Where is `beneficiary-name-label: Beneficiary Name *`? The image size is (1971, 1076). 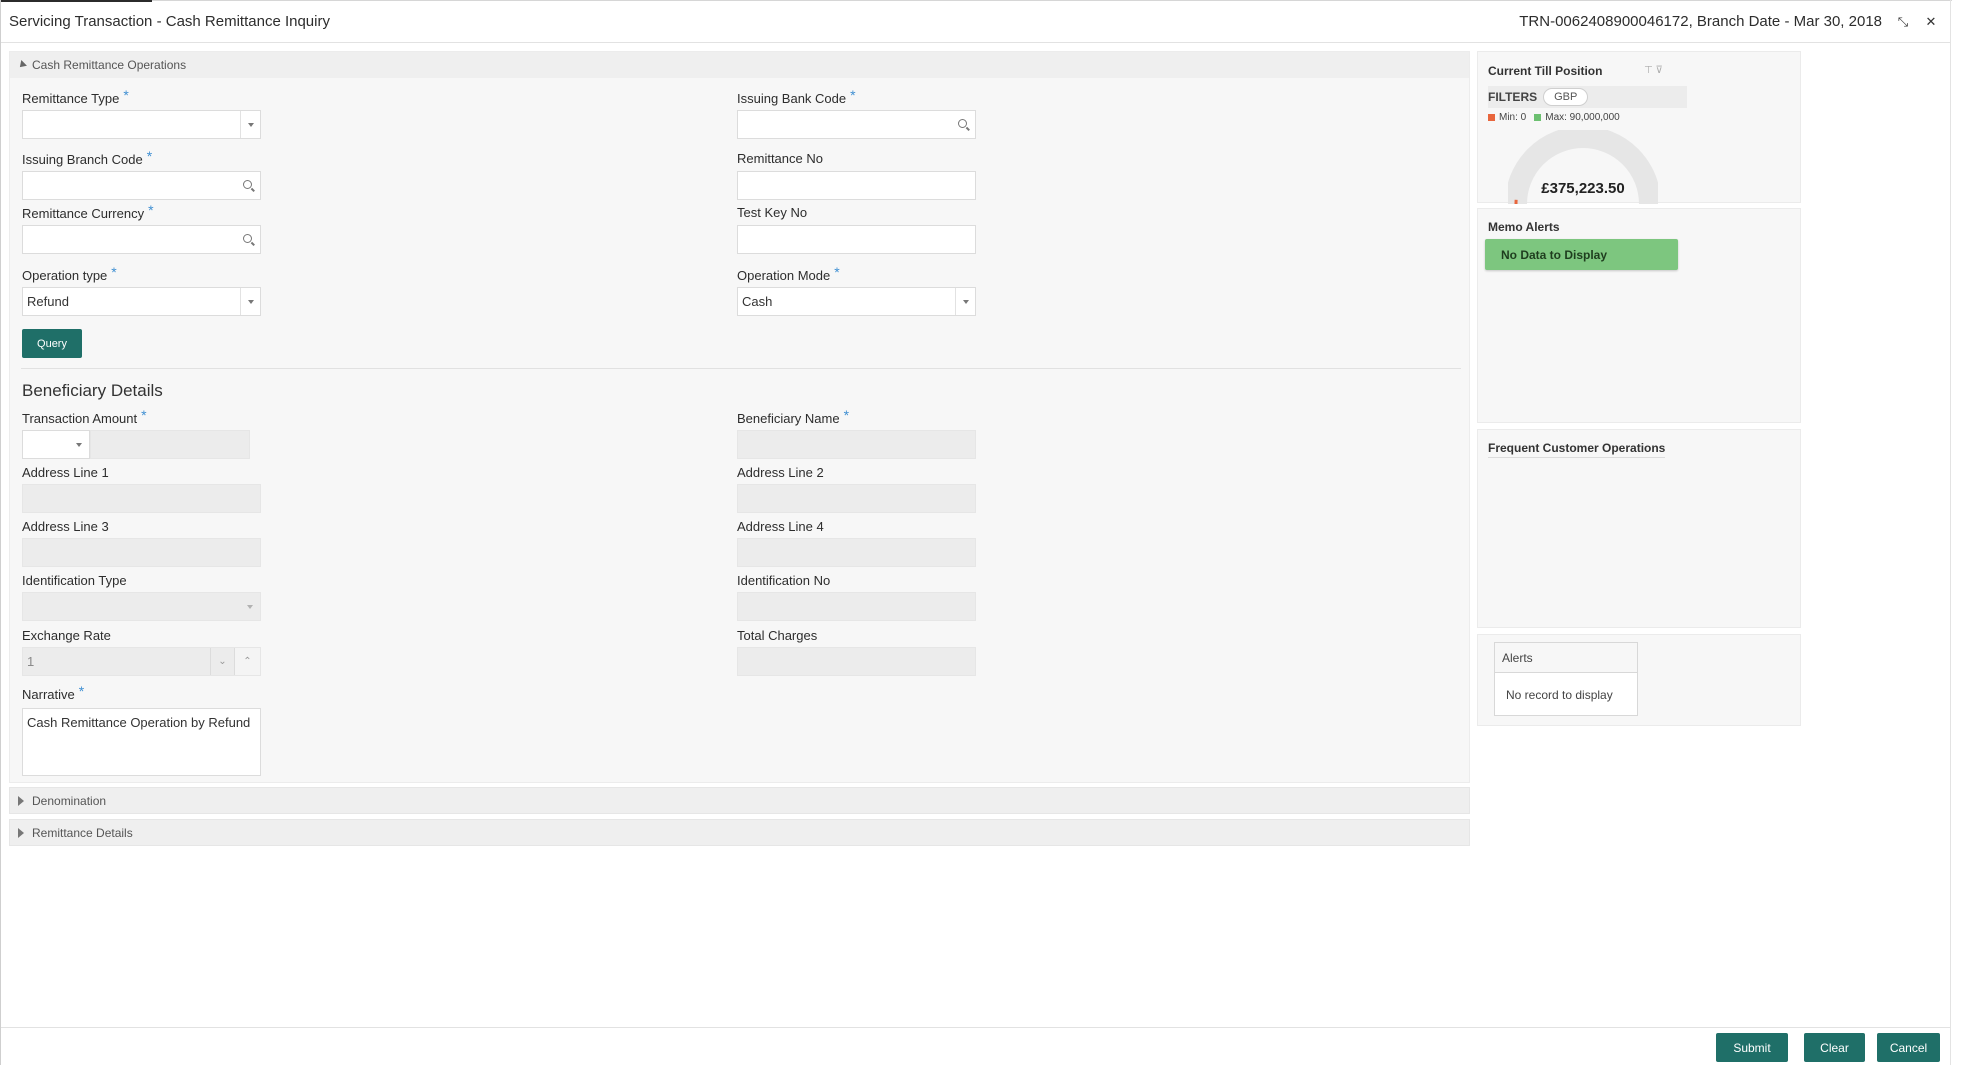 beneficiary-name-label: Beneficiary Name * is located at coordinates (793, 416).